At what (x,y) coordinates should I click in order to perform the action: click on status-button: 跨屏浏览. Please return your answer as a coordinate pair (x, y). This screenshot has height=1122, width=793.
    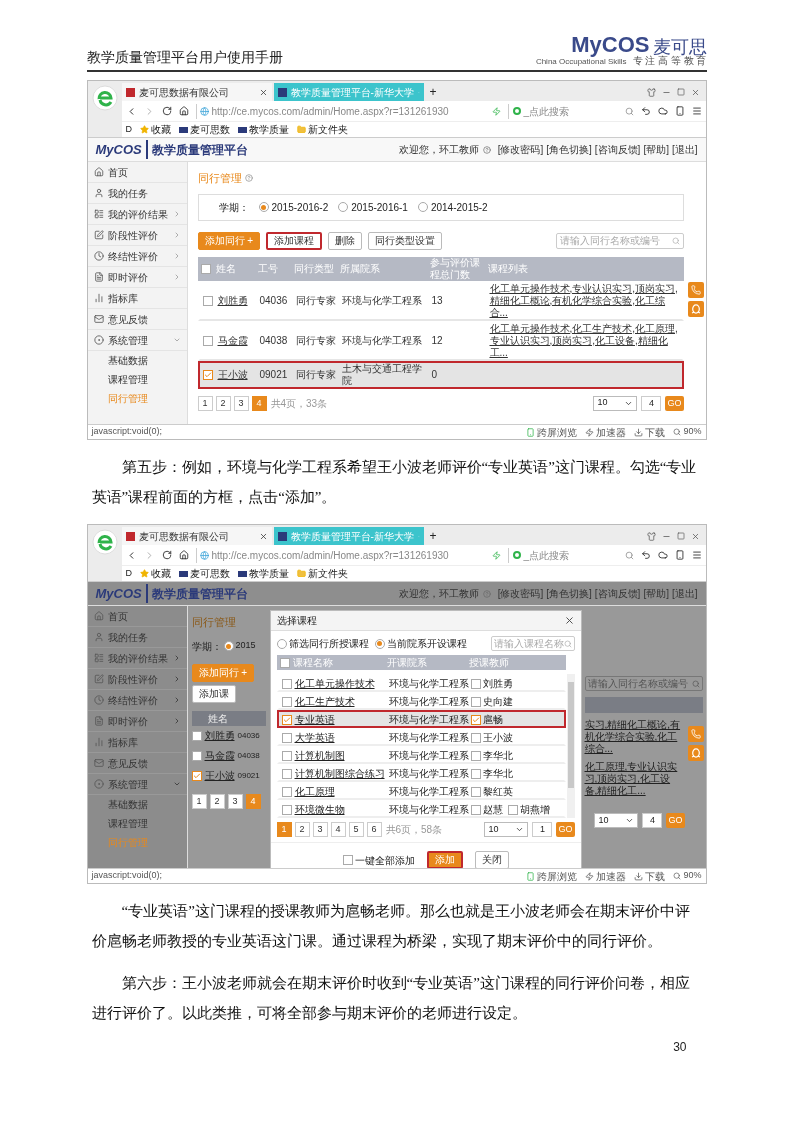
    Looking at the image, I should click on (552, 432).